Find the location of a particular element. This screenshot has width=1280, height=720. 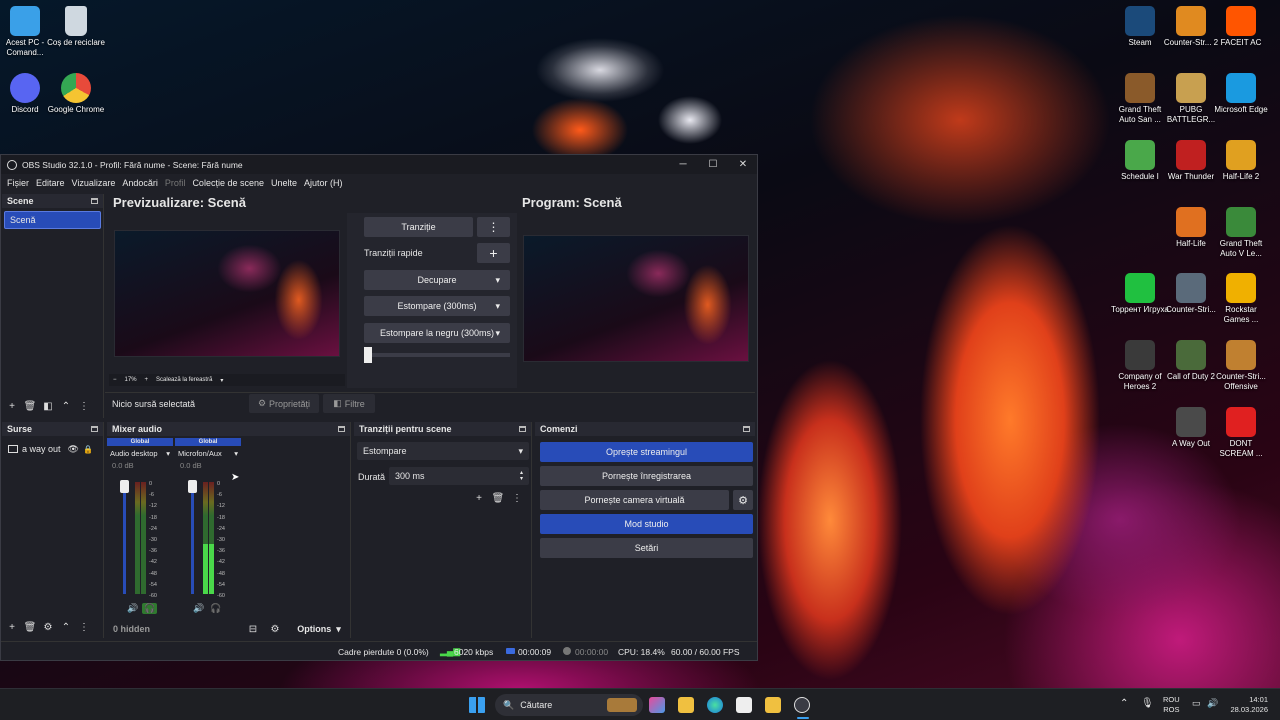

layout-icon: ⊟ is located at coordinates (253, 629).